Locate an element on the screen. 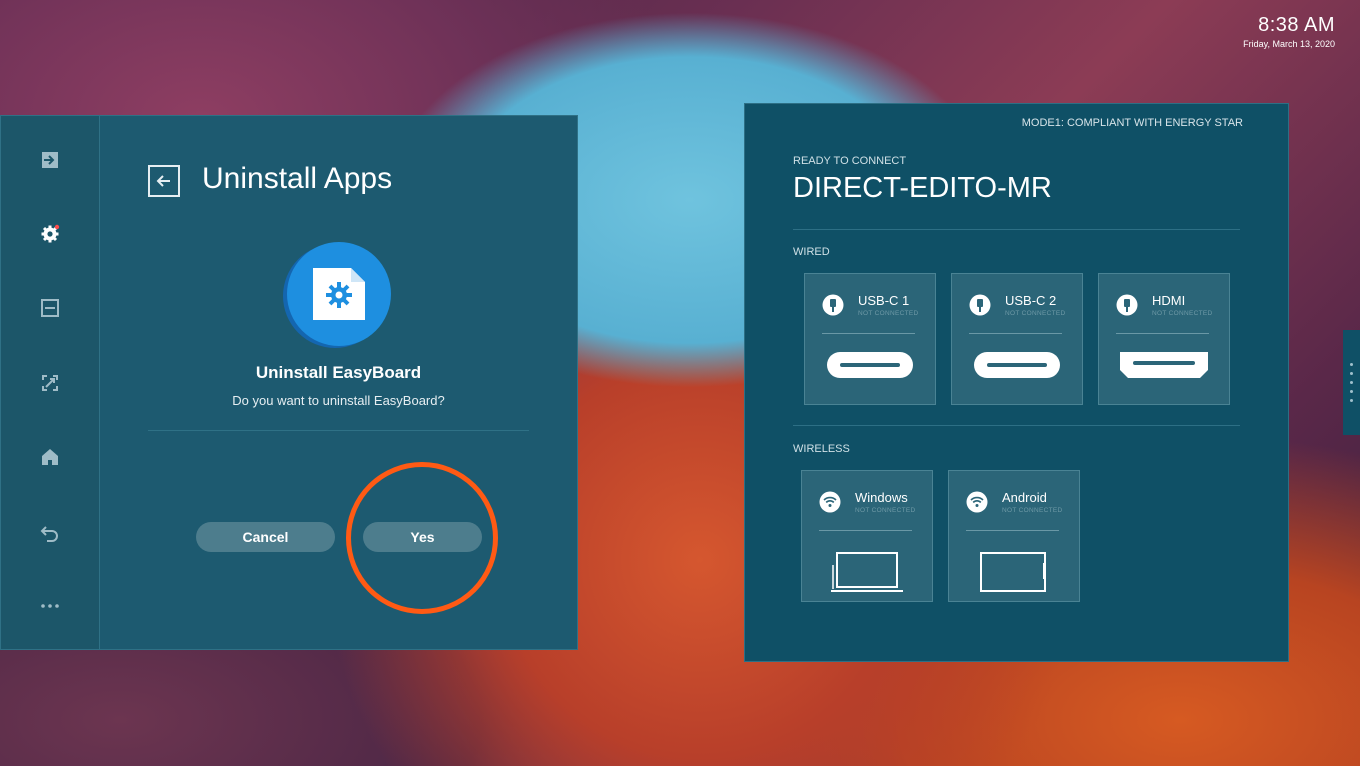  dialog-title: Uninstall EasyBoard is located at coordinates (338, 372).